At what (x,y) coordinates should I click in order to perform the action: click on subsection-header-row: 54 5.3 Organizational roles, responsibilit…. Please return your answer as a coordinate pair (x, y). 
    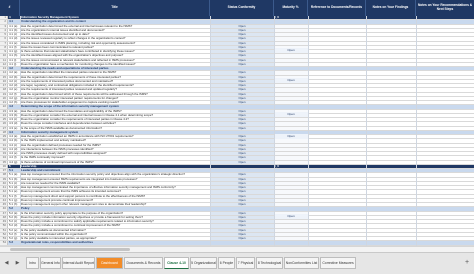
    Looking at the image, I should click on (237, 243).